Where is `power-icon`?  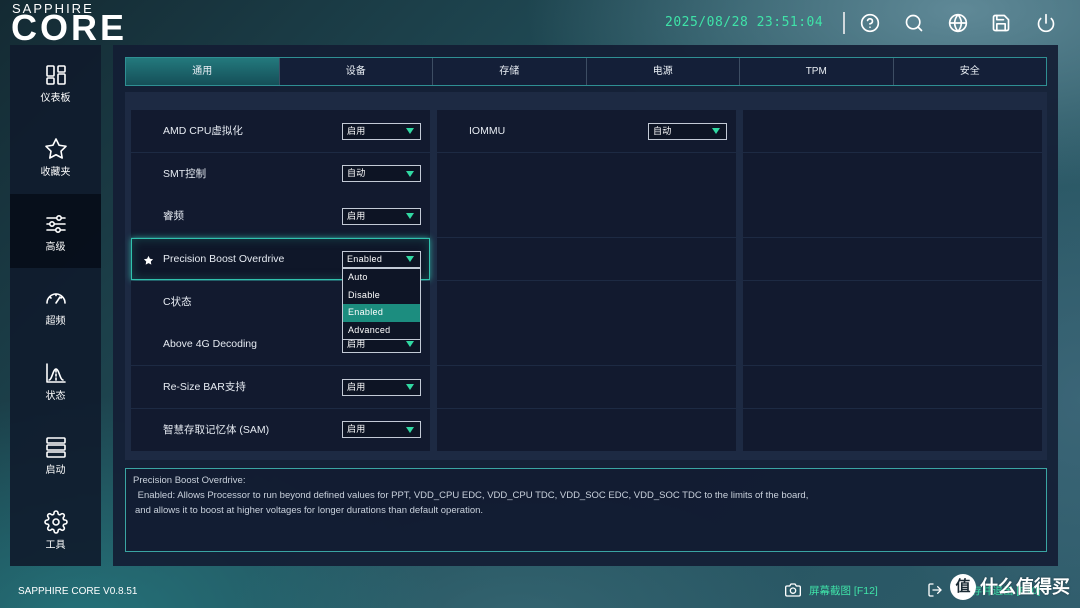
power-icon is located at coordinates (1046, 23).